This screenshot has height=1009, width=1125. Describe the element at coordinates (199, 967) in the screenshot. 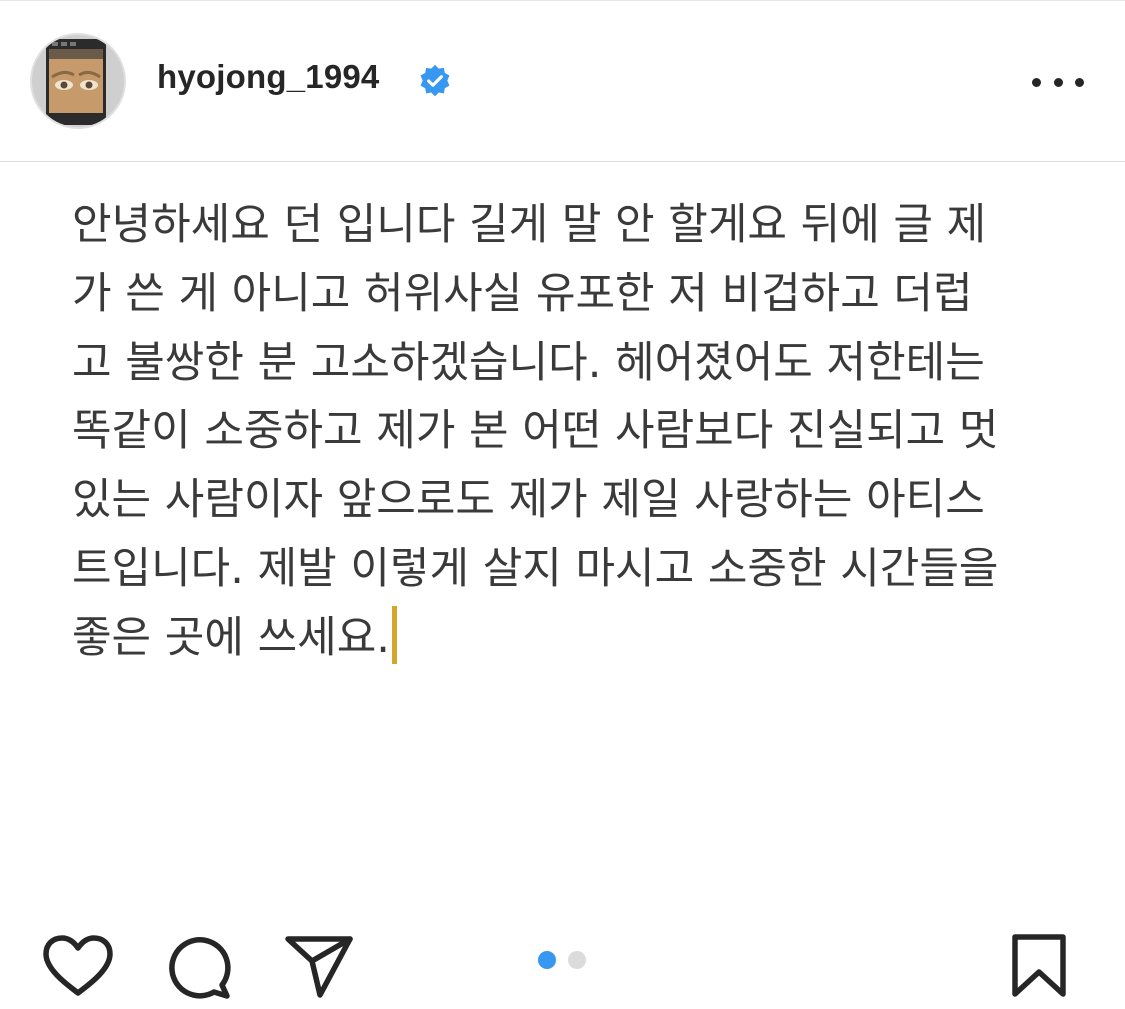

I see `comment-icon` at that location.